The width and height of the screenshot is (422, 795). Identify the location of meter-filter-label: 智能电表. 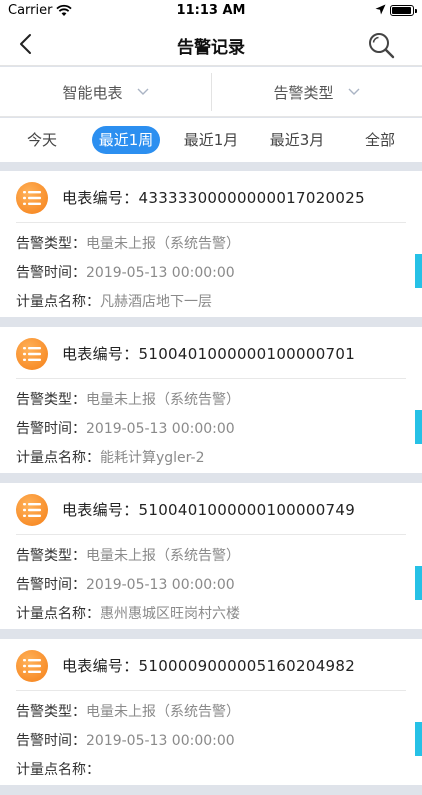
(92, 92).